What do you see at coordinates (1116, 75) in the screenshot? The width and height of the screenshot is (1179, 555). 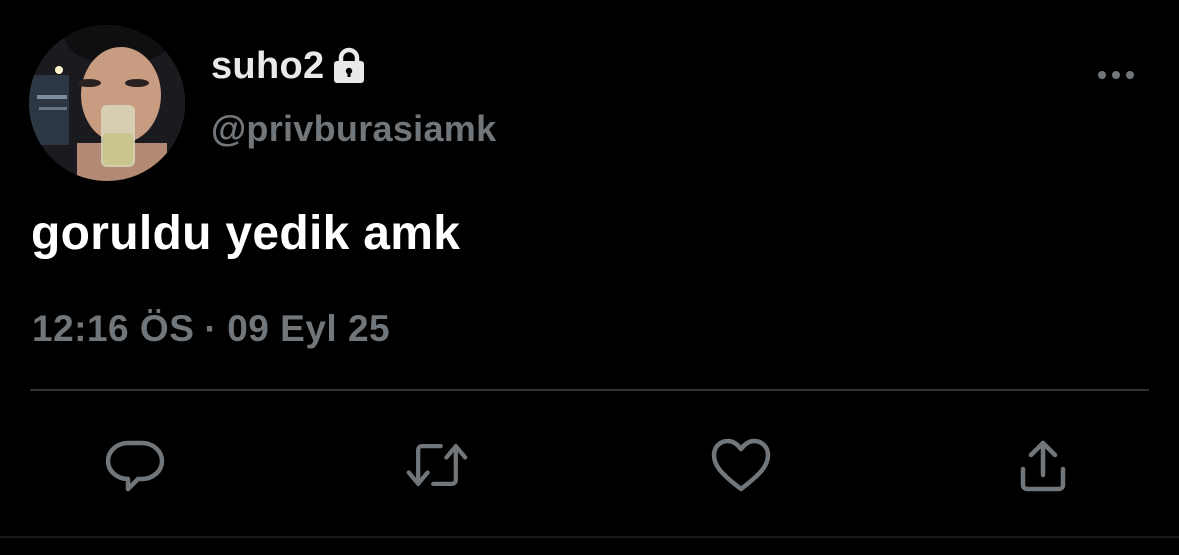 I see `more-options-icon` at bounding box center [1116, 75].